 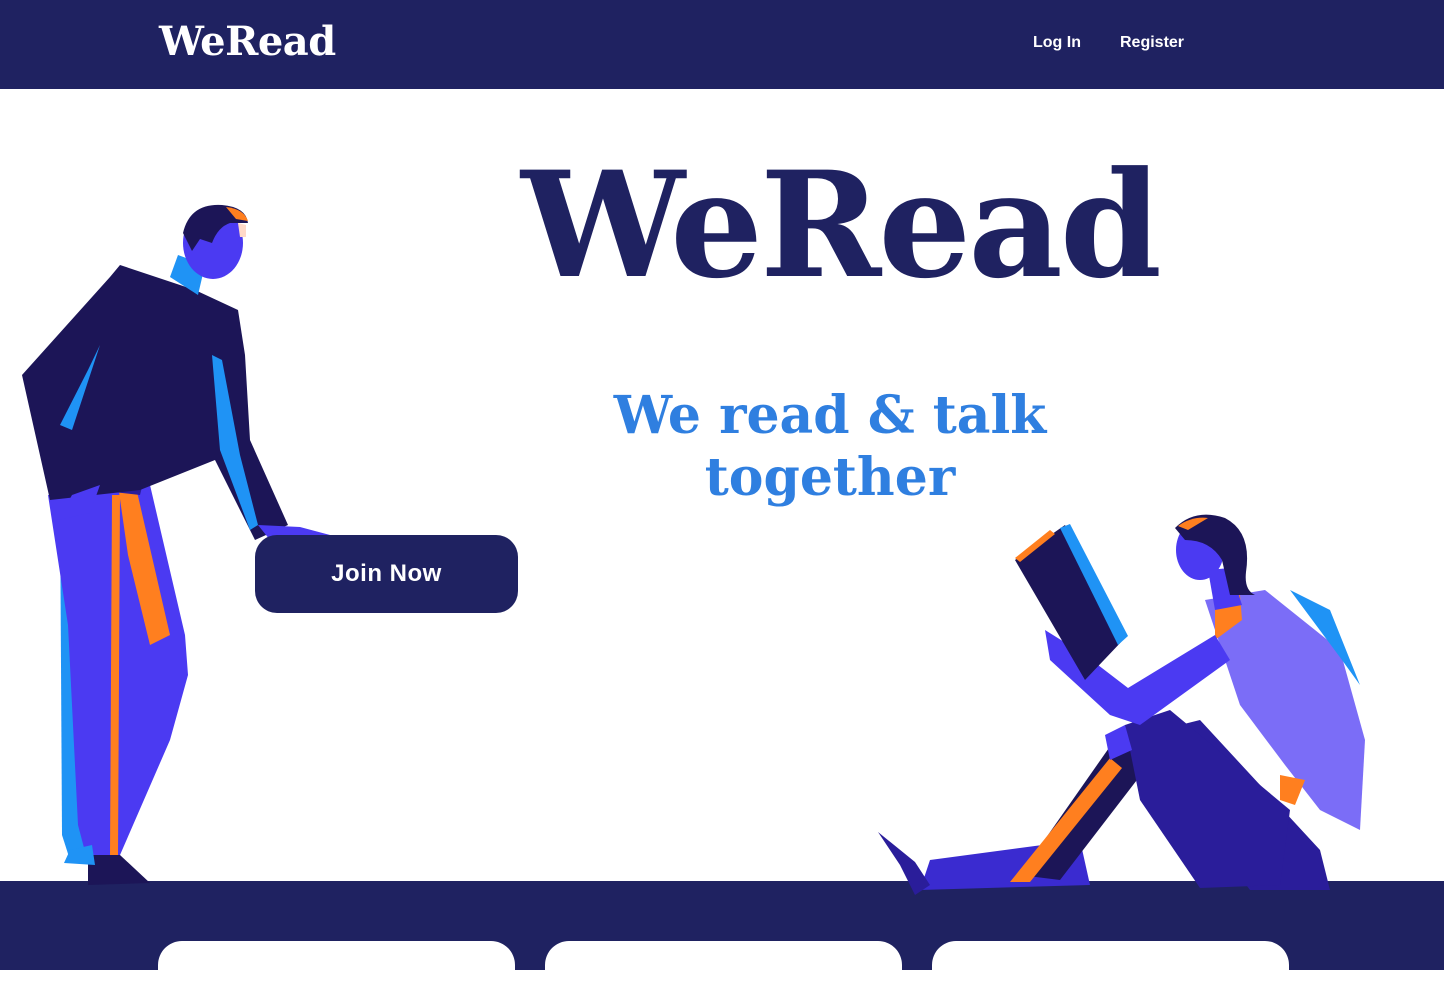 I want to click on hero-tagline: We read & talk together, so click(x=830, y=446).